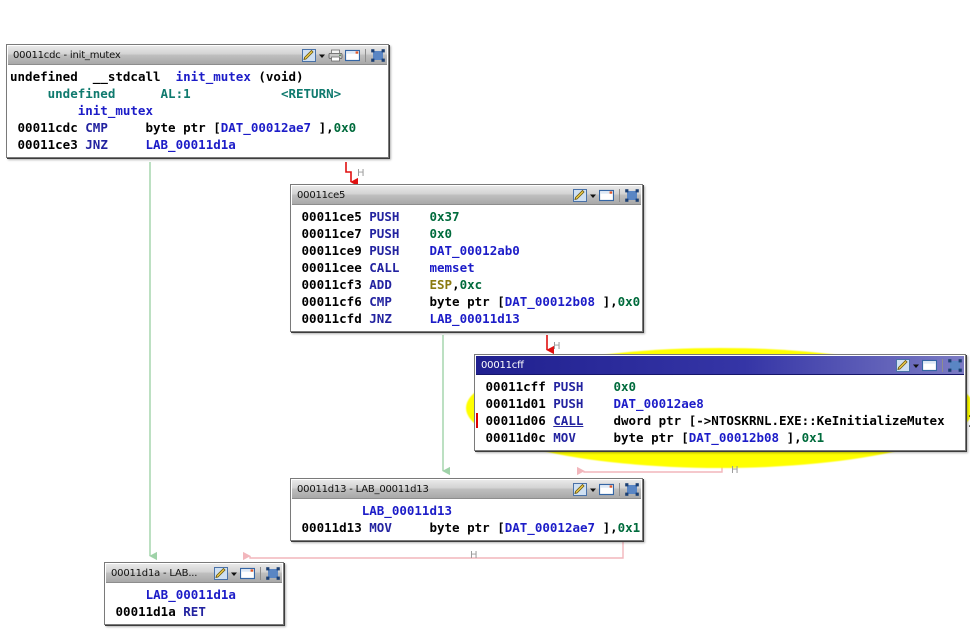 This screenshot has height=643, width=970. I want to click on instruction-00011ce9: 00011ce9 PUSH DAT_00012ab0, so click(465, 250).